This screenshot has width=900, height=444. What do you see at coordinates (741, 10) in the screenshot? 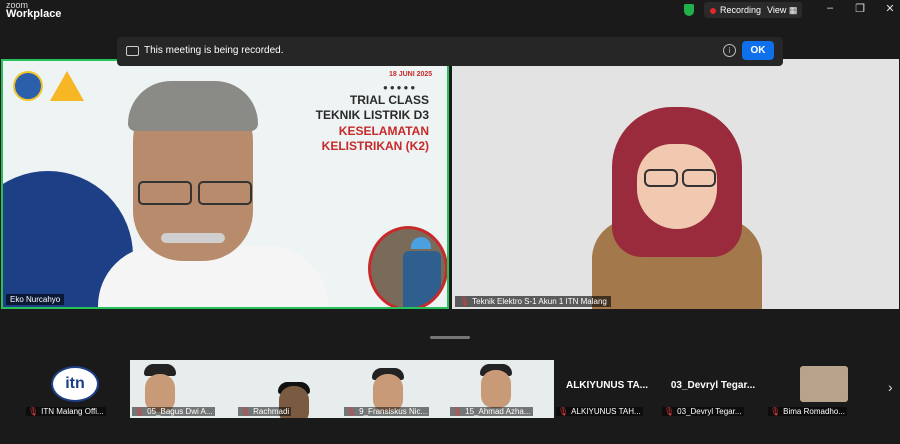
I see `recording-label: Recording` at bounding box center [741, 10].